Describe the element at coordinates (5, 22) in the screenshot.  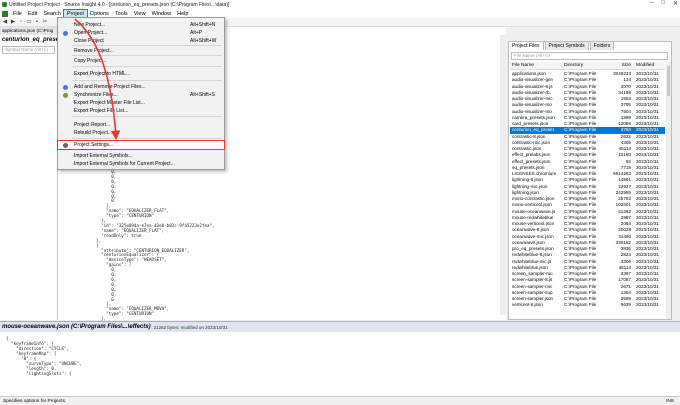
I see `back-icon: ◀` at that location.